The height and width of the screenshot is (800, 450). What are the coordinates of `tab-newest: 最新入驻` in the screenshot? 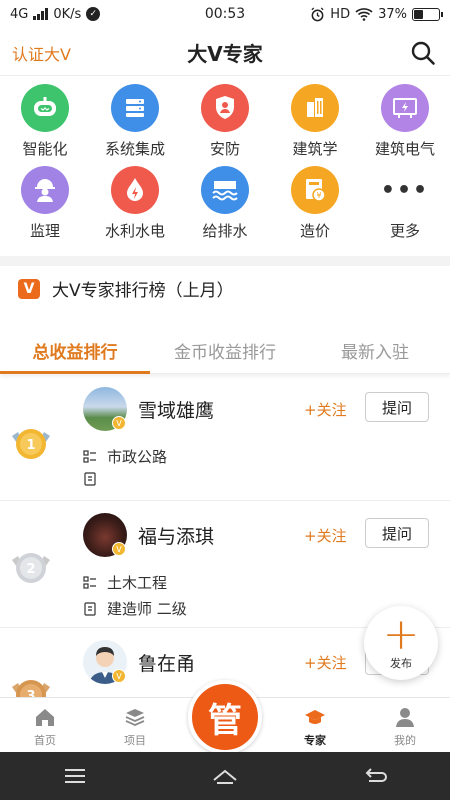 It's located at (375, 350).